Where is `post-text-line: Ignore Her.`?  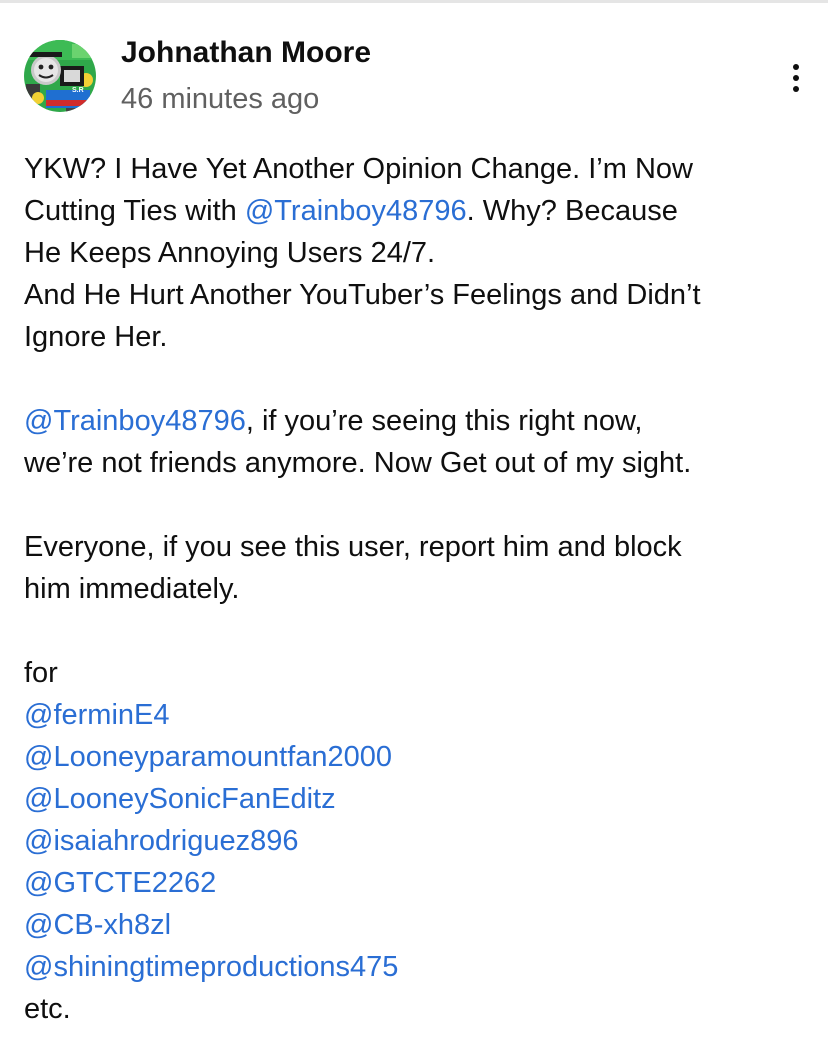 post-text-line: Ignore Her. is located at coordinates (96, 337).